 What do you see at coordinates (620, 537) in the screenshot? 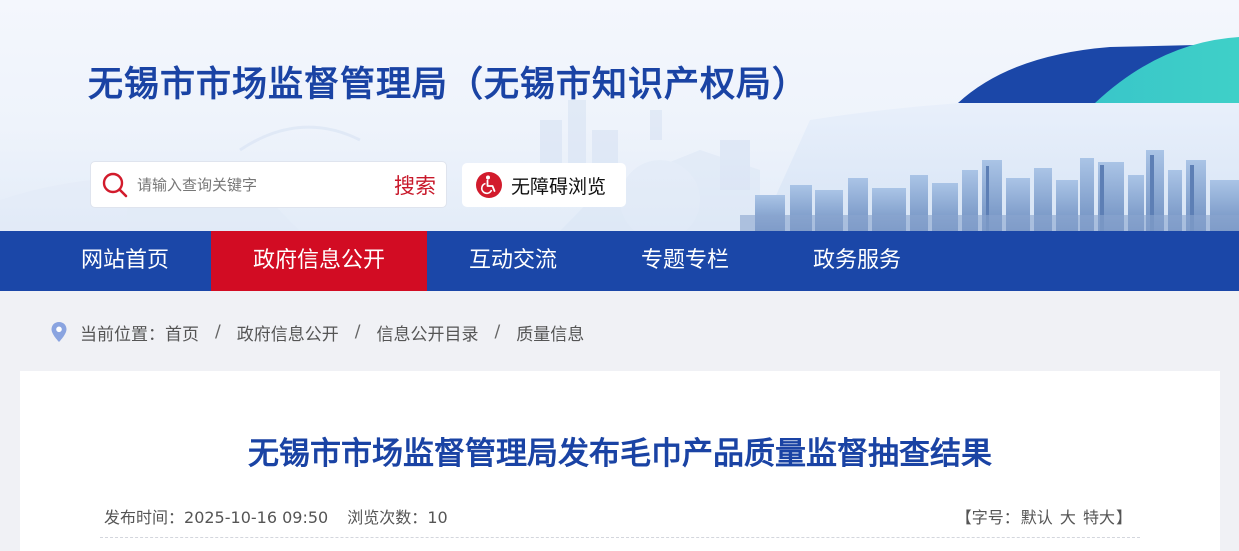
I see `meta-divider` at bounding box center [620, 537].